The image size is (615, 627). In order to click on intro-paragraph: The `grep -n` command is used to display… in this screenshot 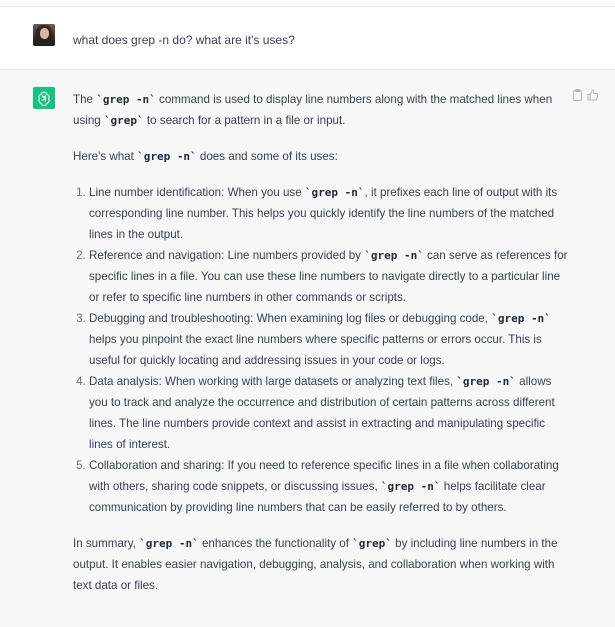, I will do `click(313, 110)`.